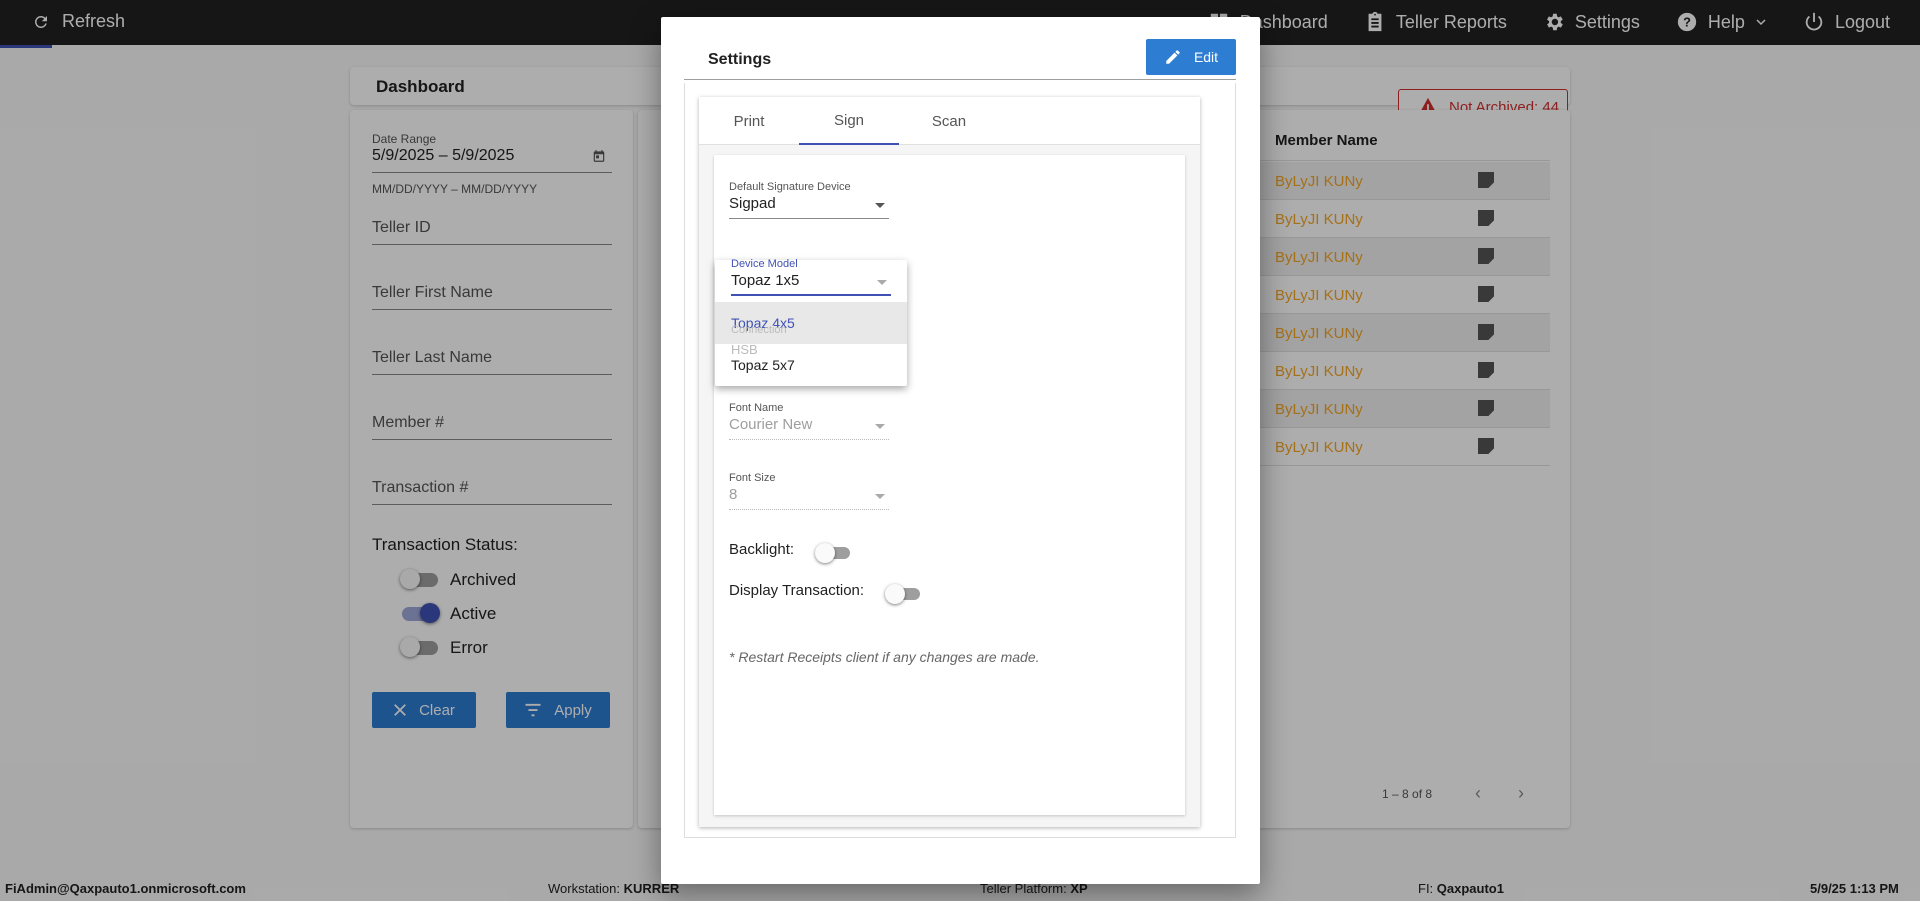 Image resolution: width=1920 pixels, height=901 pixels. I want to click on backlight-switch, so click(833, 553).